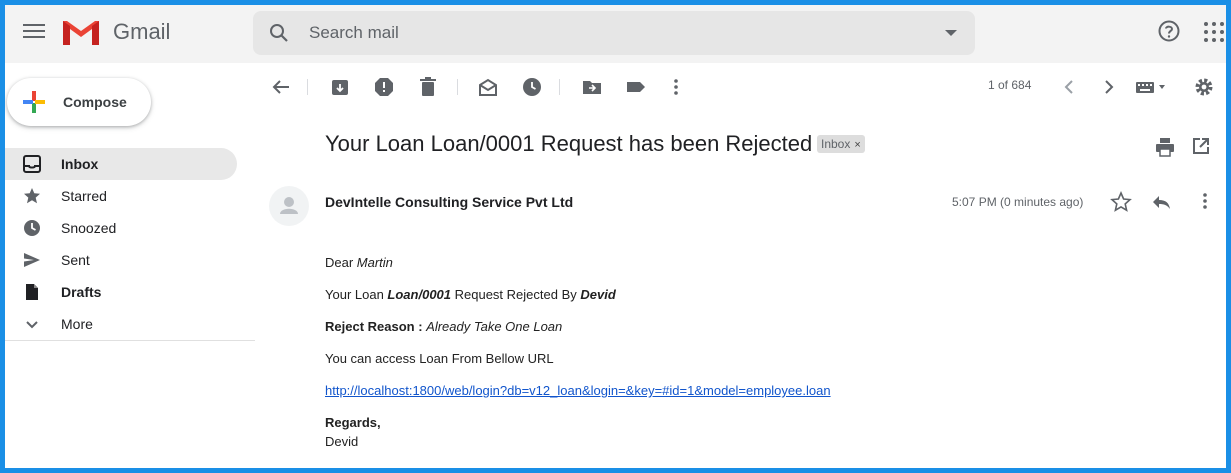 The width and height of the screenshot is (1231, 473). Describe the element at coordinates (34, 102) in the screenshot. I see `plus-icon` at that location.